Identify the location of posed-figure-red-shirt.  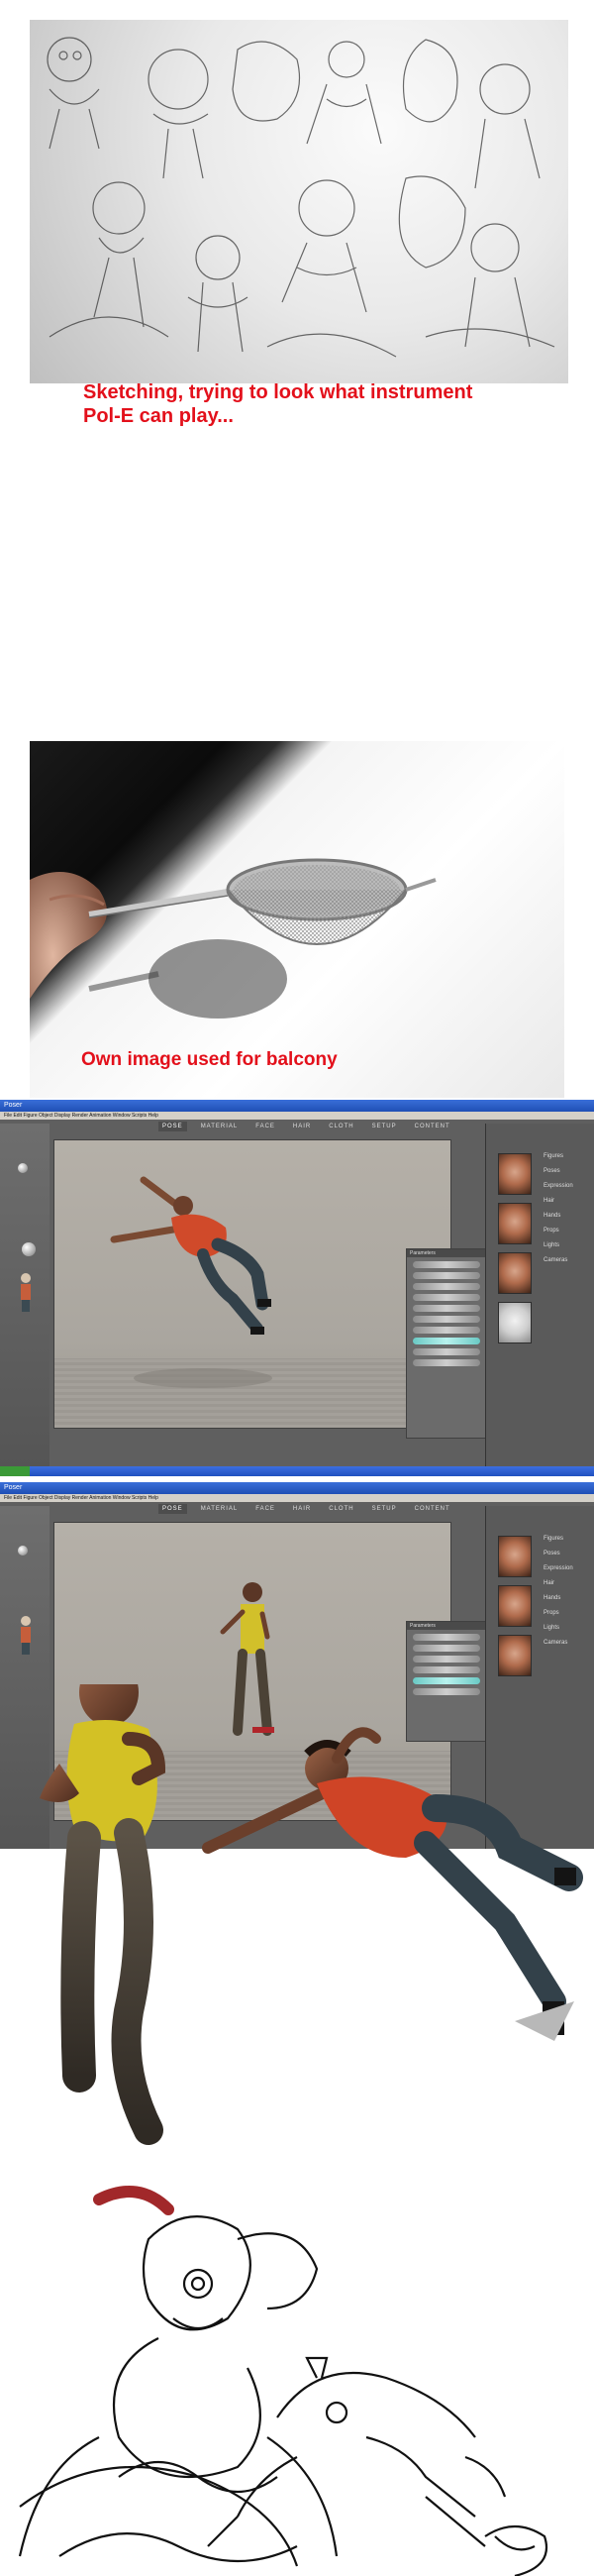
(191, 1282).